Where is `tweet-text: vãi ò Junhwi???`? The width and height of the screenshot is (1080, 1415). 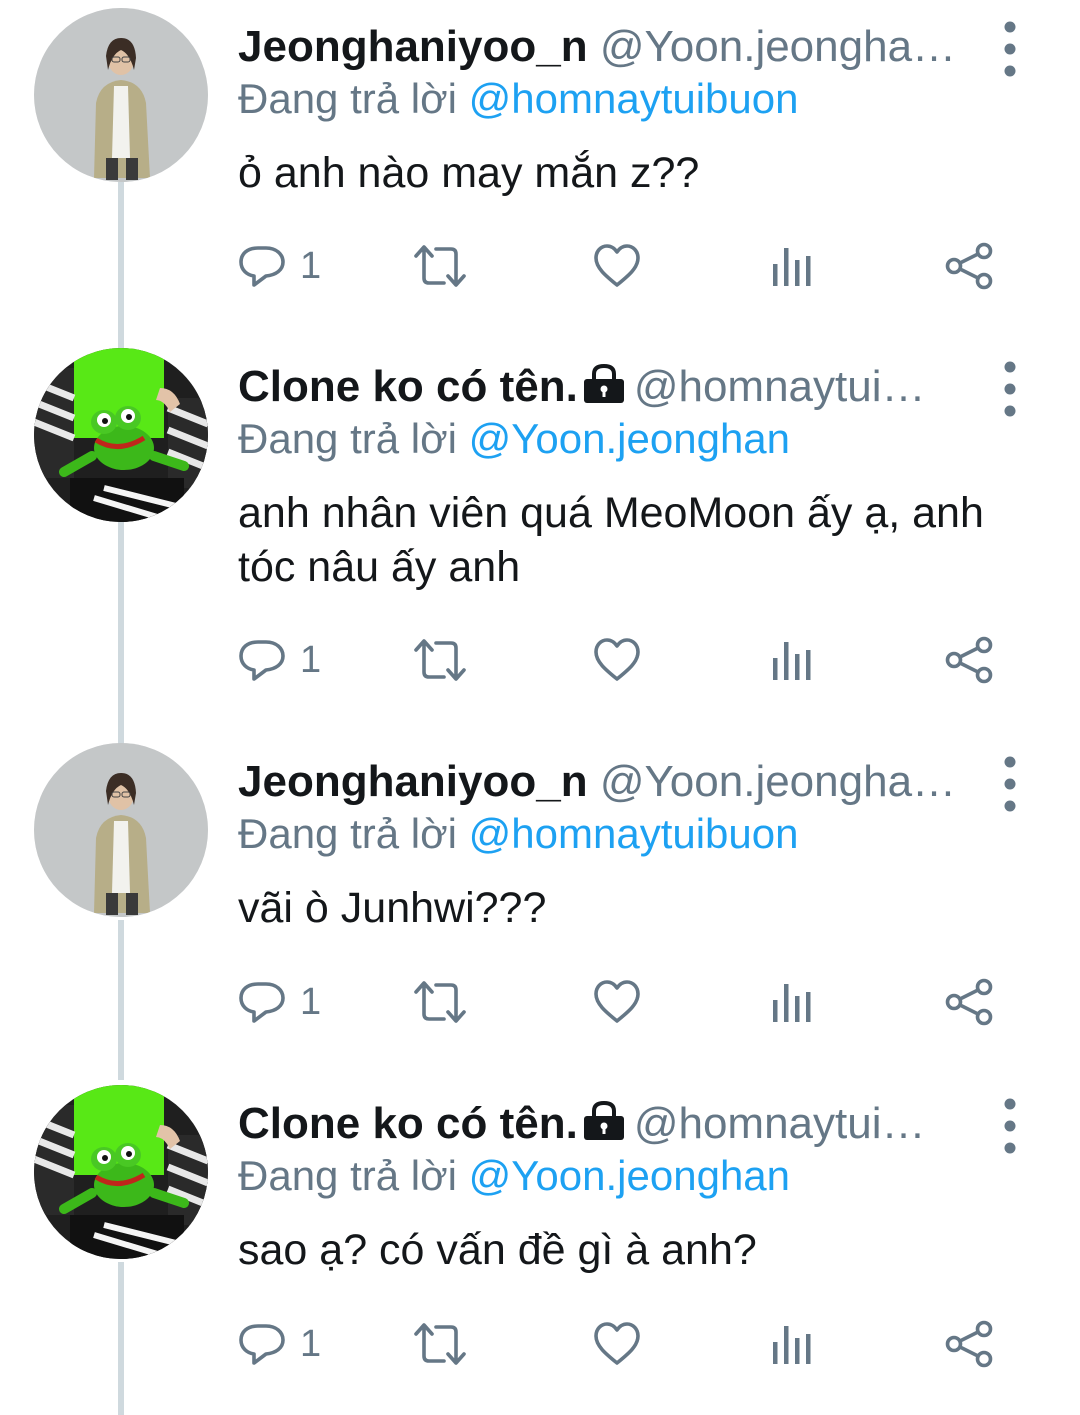 tweet-text: vãi ò Junhwi??? is located at coordinates (392, 908).